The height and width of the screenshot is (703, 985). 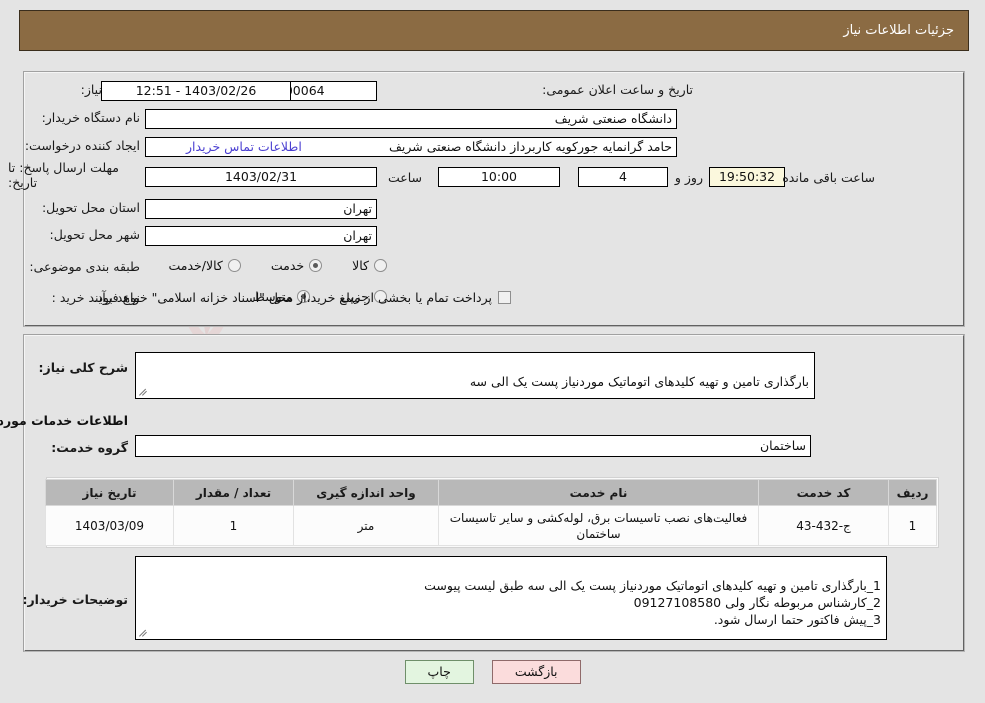 I want to click on category-option-2: کالا/خدمت, so click(x=204, y=265).